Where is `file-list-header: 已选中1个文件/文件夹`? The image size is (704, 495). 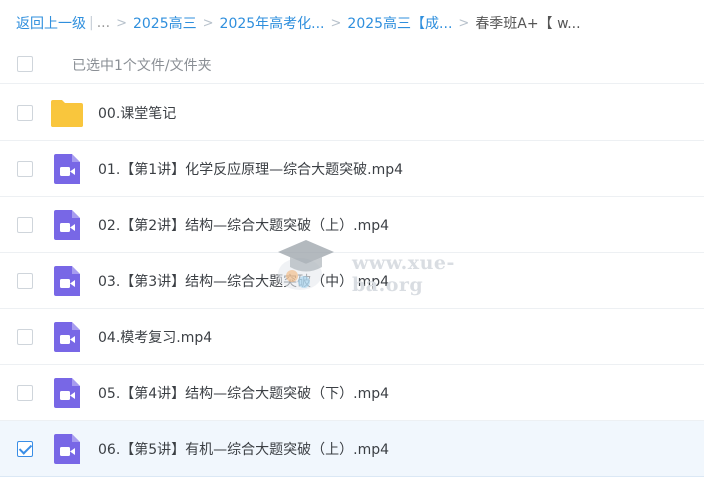
file-list-header: 已选中1个文件/文件夹 is located at coordinates (352, 65).